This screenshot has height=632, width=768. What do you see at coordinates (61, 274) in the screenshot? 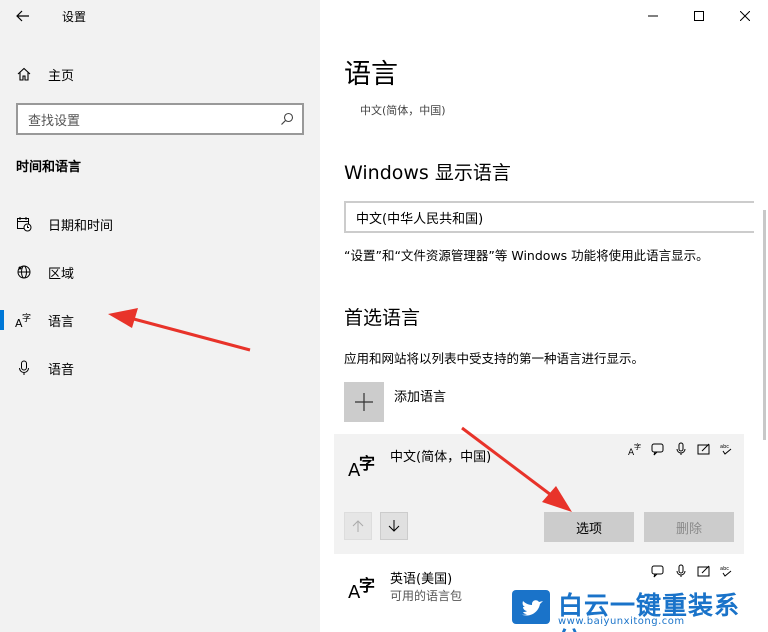
I see `sidebar-item-label: 区域` at bounding box center [61, 274].